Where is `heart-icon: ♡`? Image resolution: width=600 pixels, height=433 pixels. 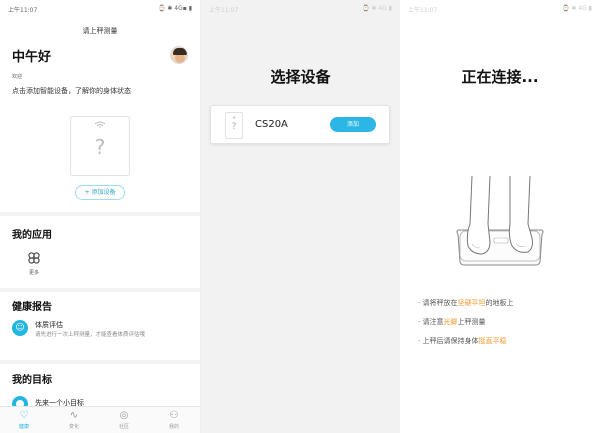
heart-icon: ♡ is located at coordinates (24, 415).